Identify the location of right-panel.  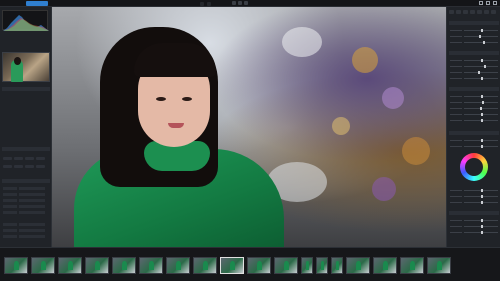
(473, 127).